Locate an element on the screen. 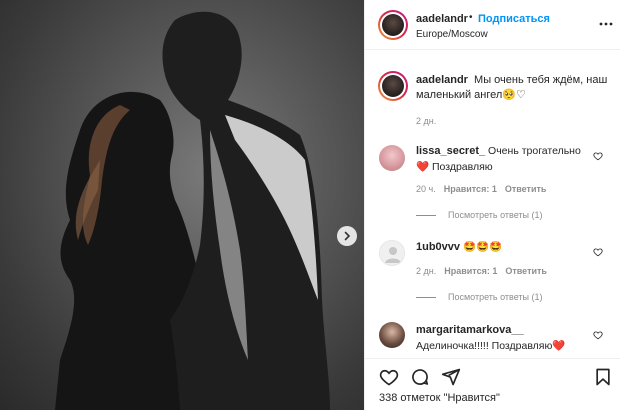  caption-emoji: 🥺♡ is located at coordinates (514, 95).